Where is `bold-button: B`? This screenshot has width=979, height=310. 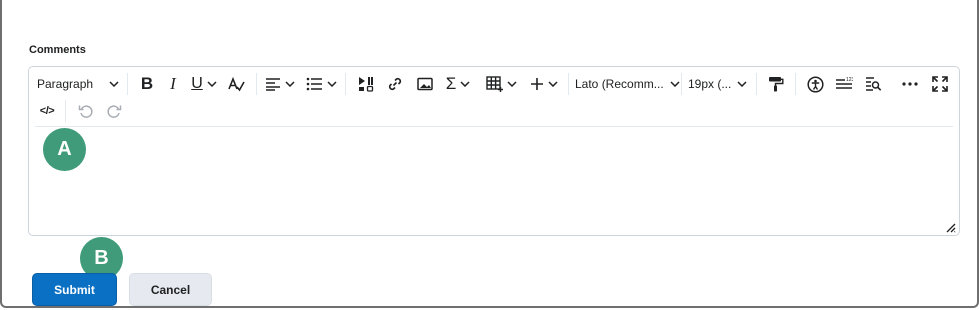
bold-button: B is located at coordinates (147, 84).